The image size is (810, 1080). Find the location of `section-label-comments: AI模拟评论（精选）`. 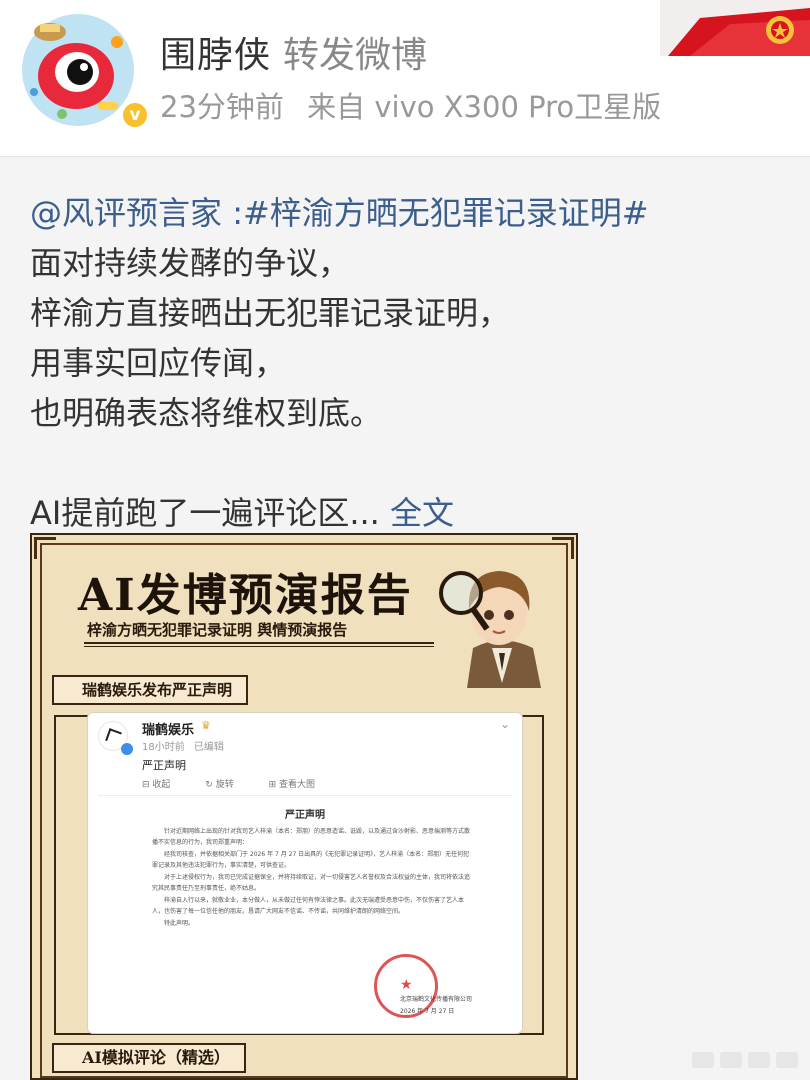

section-label-comments: AI模拟评论（精选） is located at coordinates (149, 1058).